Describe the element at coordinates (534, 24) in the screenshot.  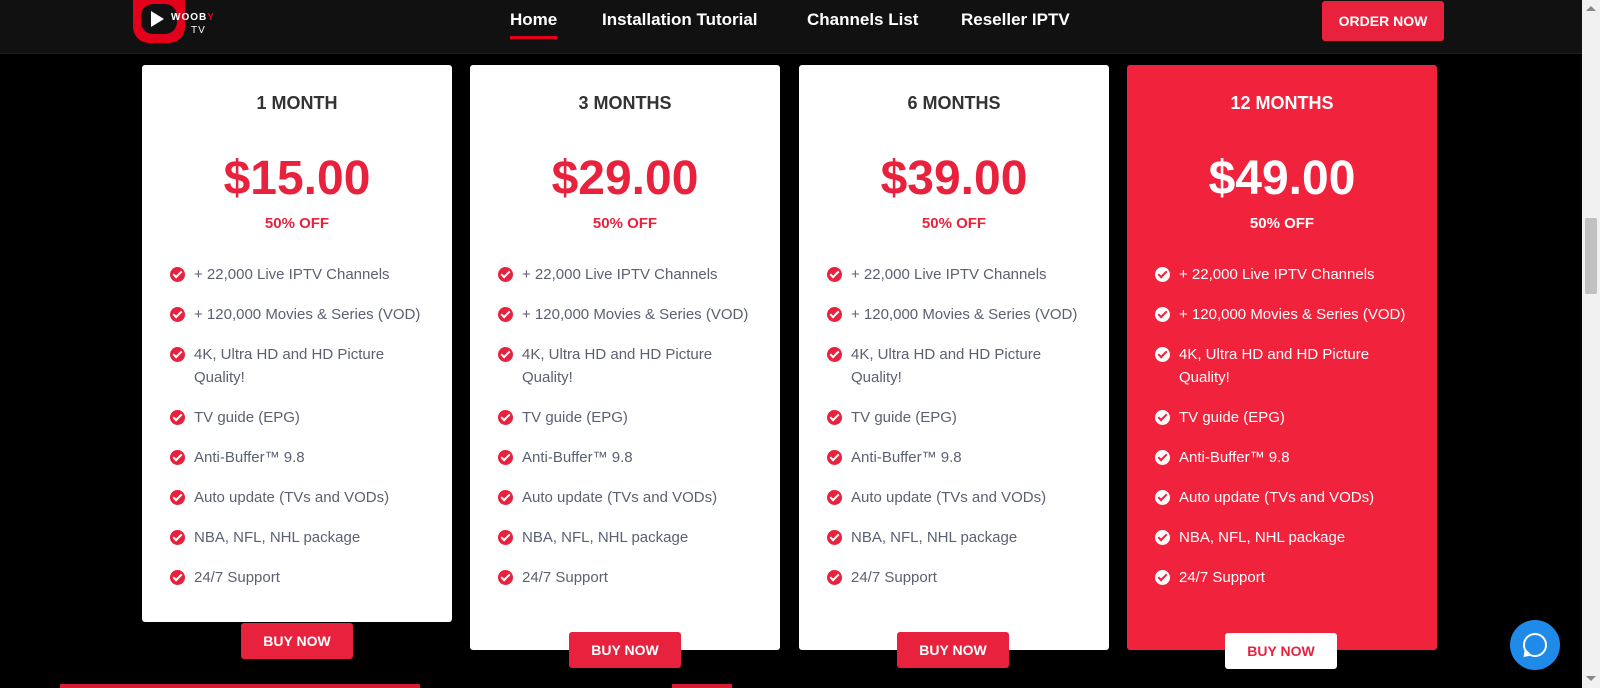
I see `nav-home: Home` at that location.